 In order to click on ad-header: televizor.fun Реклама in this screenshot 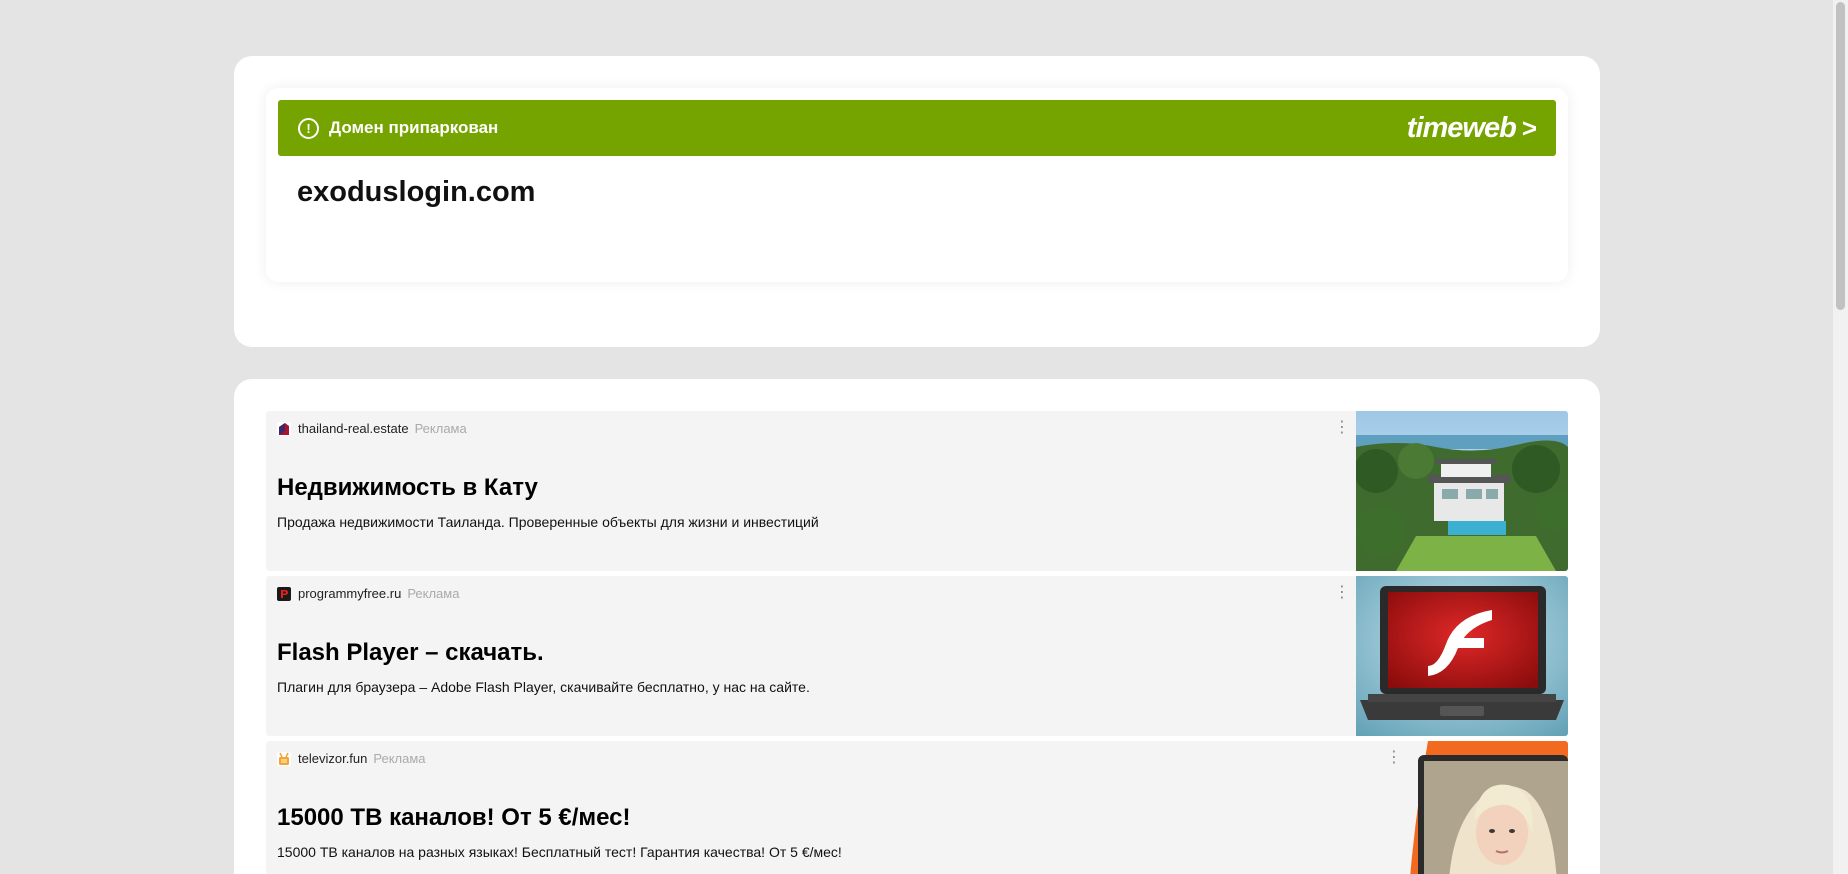, I will do `click(351, 758)`.